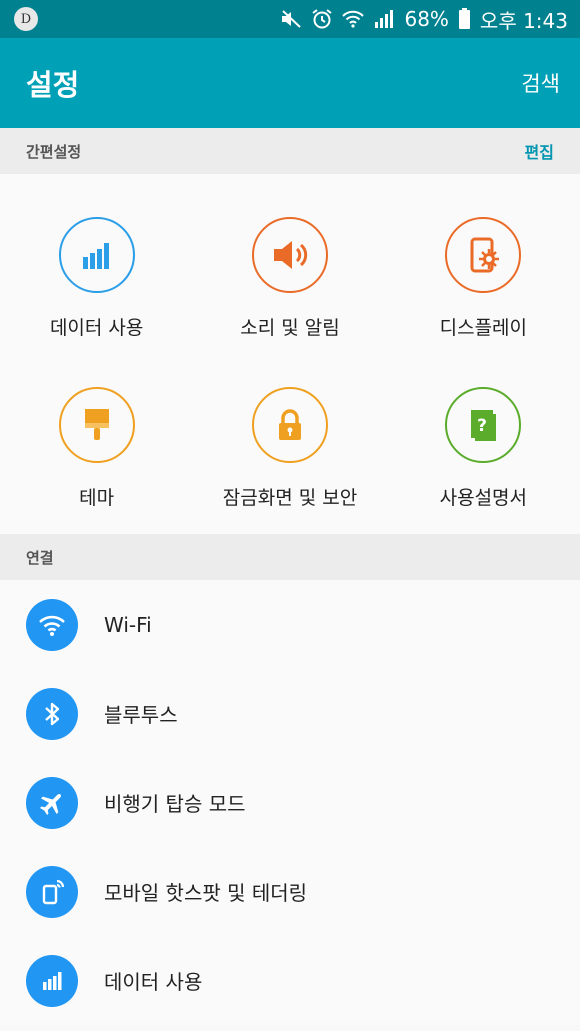 The height and width of the screenshot is (1031, 580). What do you see at coordinates (384, 19) in the screenshot?
I see `signal-icon` at bounding box center [384, 19].